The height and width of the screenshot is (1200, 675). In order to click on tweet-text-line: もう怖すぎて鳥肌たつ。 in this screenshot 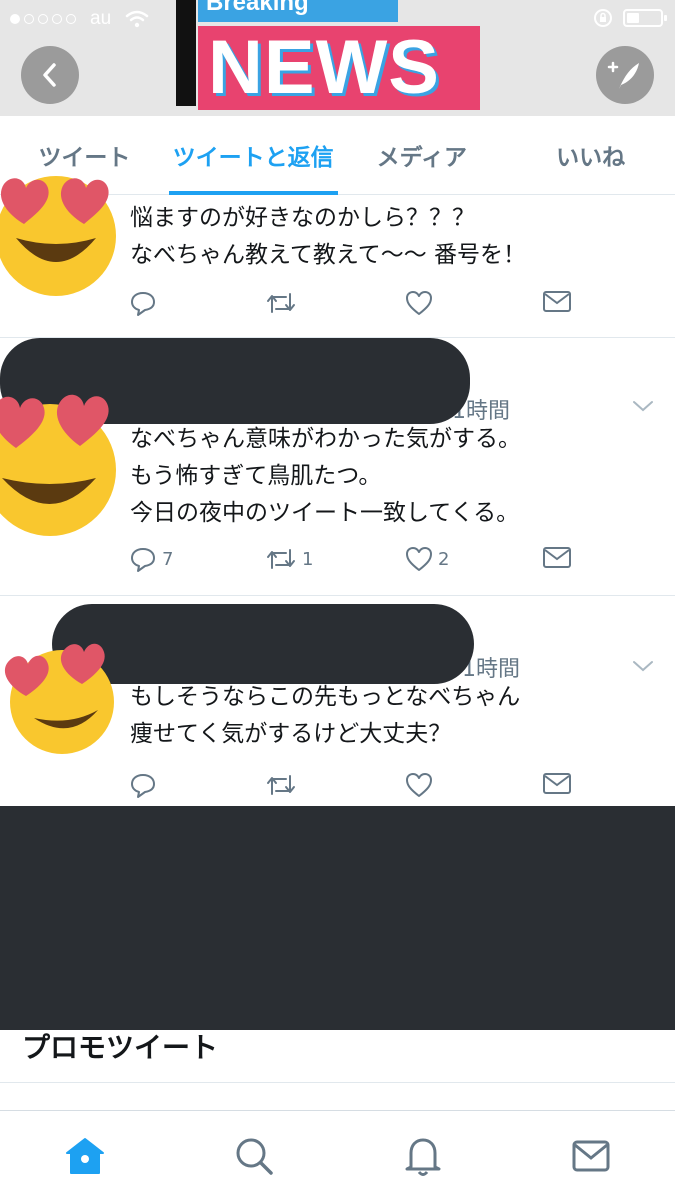, I will do `click(256, 476)`.